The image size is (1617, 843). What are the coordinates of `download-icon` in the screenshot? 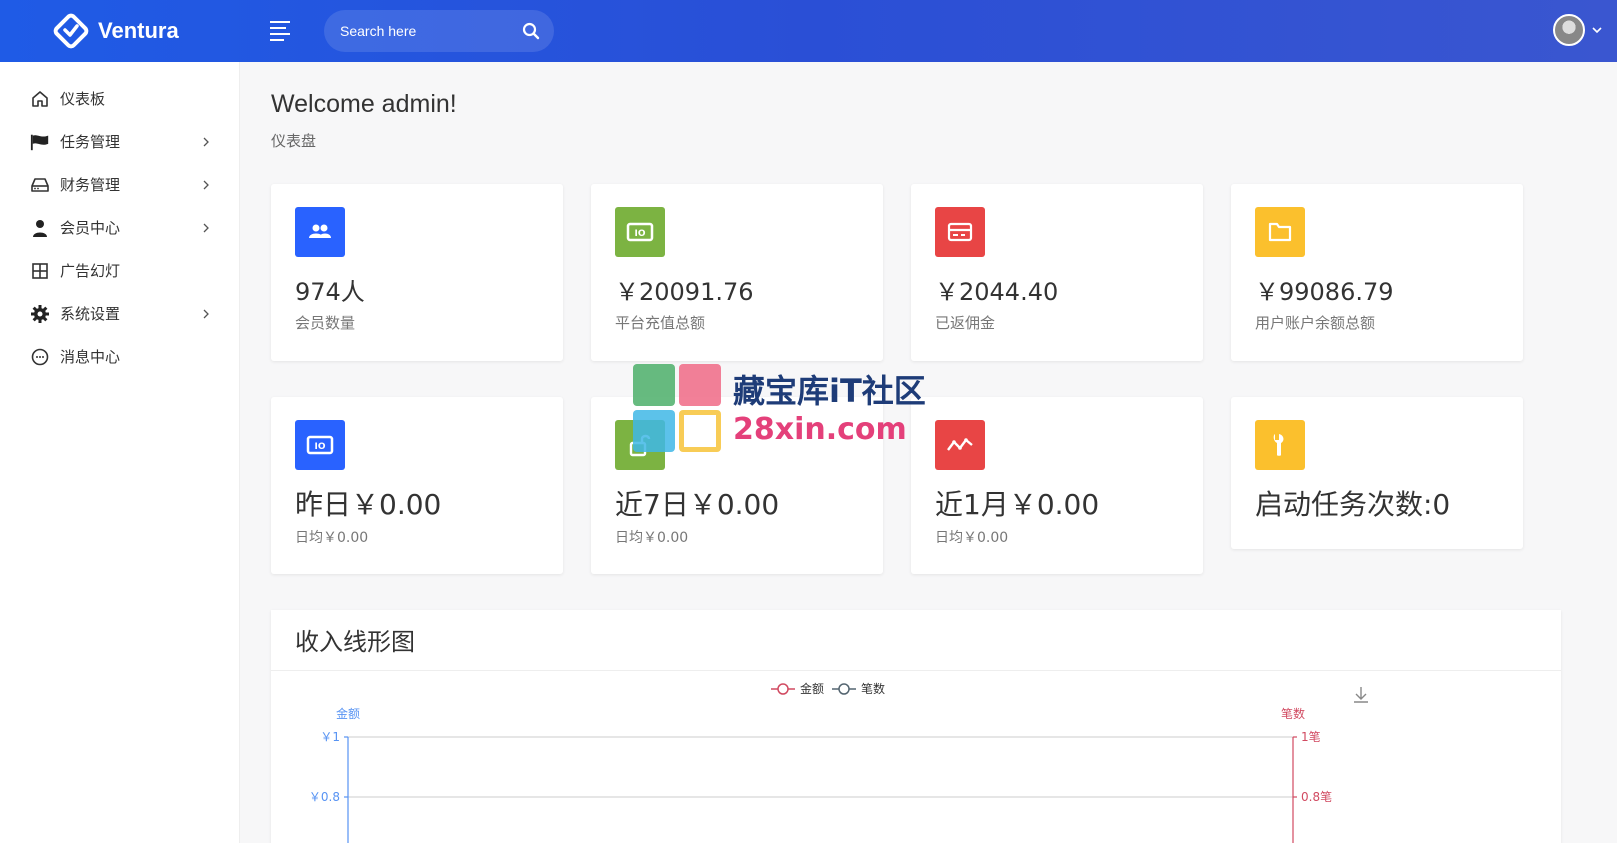 It's located at (1361, 695).